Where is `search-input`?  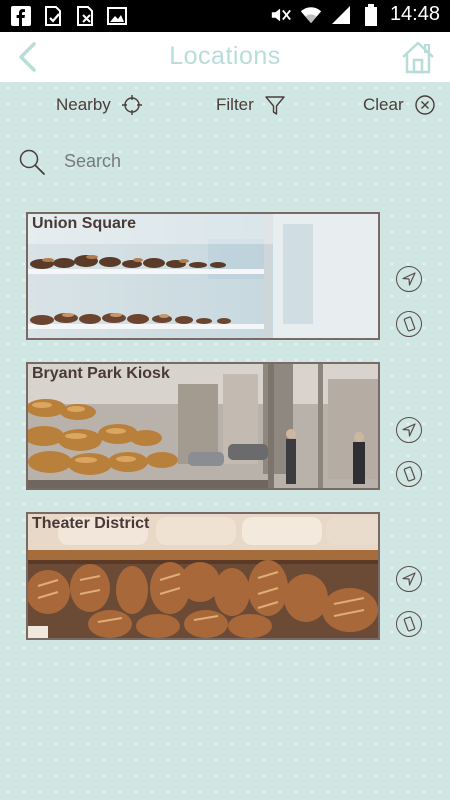 search-input is located at coordinates (234, 161).